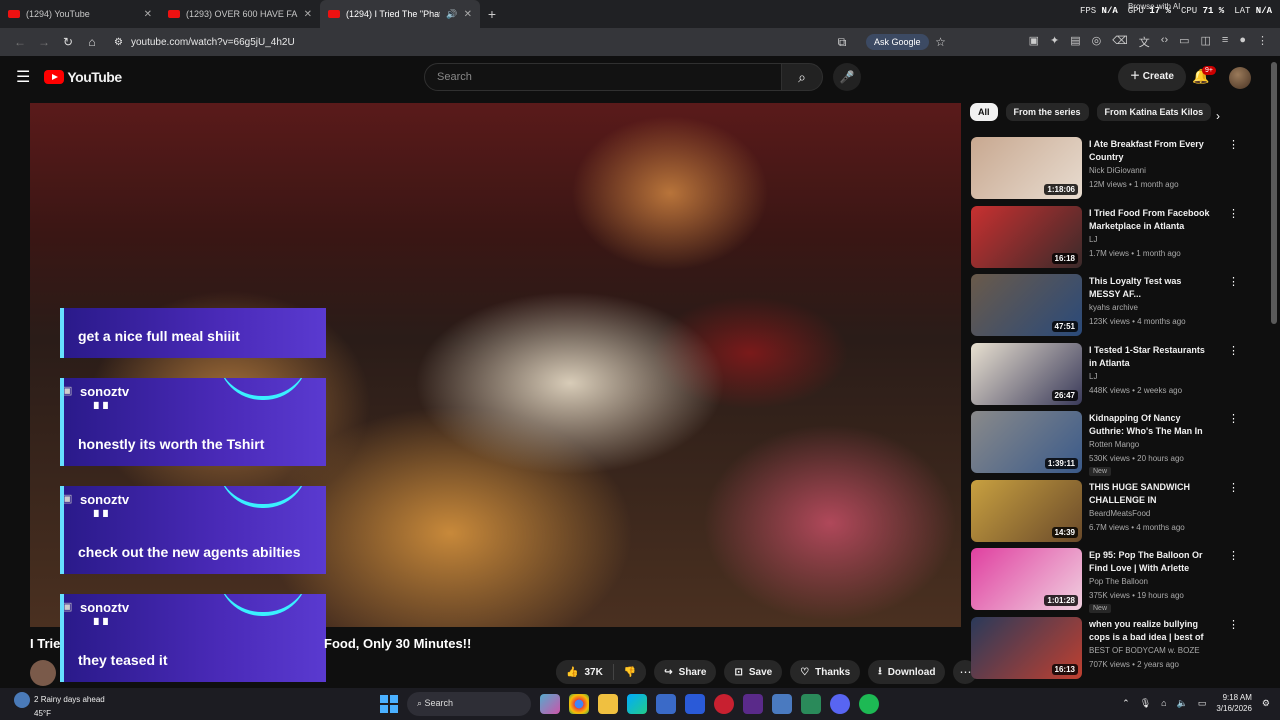  Describe the element at coordinates (941, 42) in the screenshot. I see `bookmark-star-icon: ☆` at that location.